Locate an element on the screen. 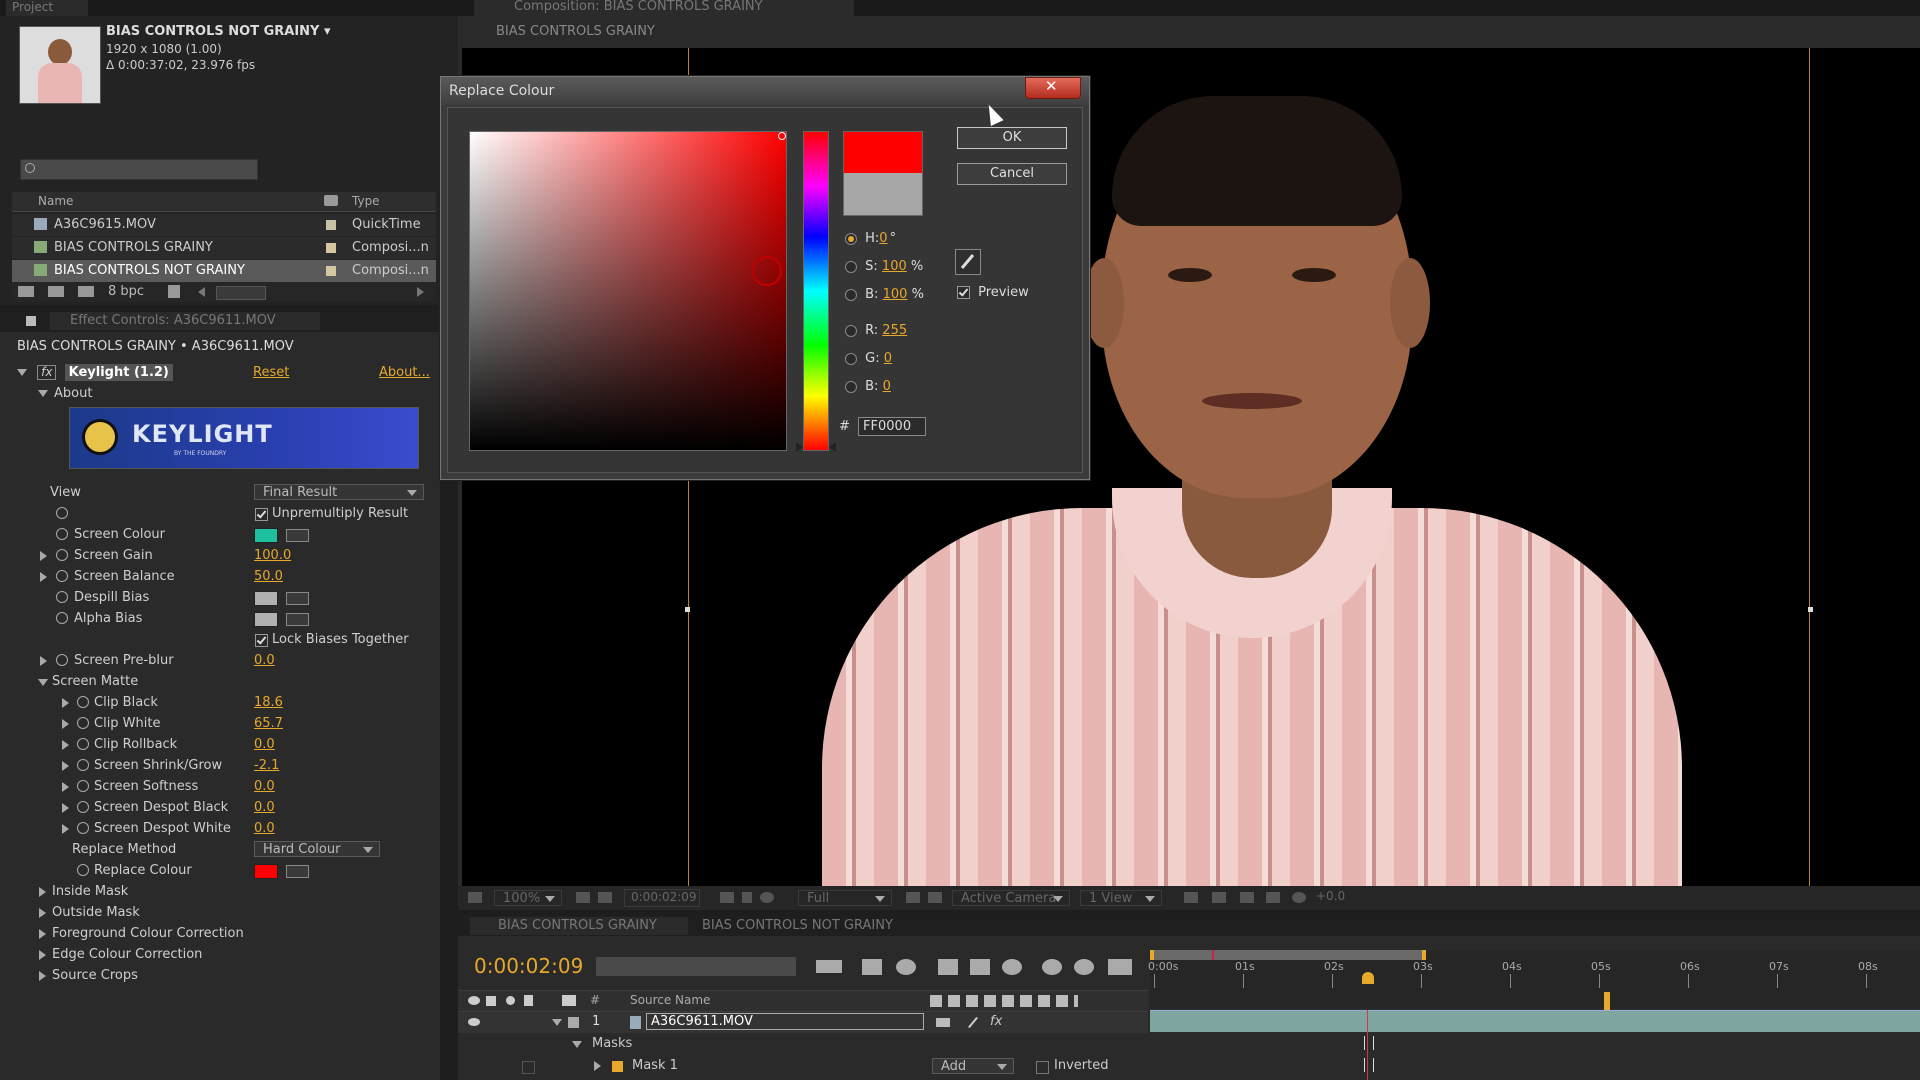 The height and width of the screenshot is (1080, 1920). edge-correction-expand-icon is located at coordinates (42, 955).